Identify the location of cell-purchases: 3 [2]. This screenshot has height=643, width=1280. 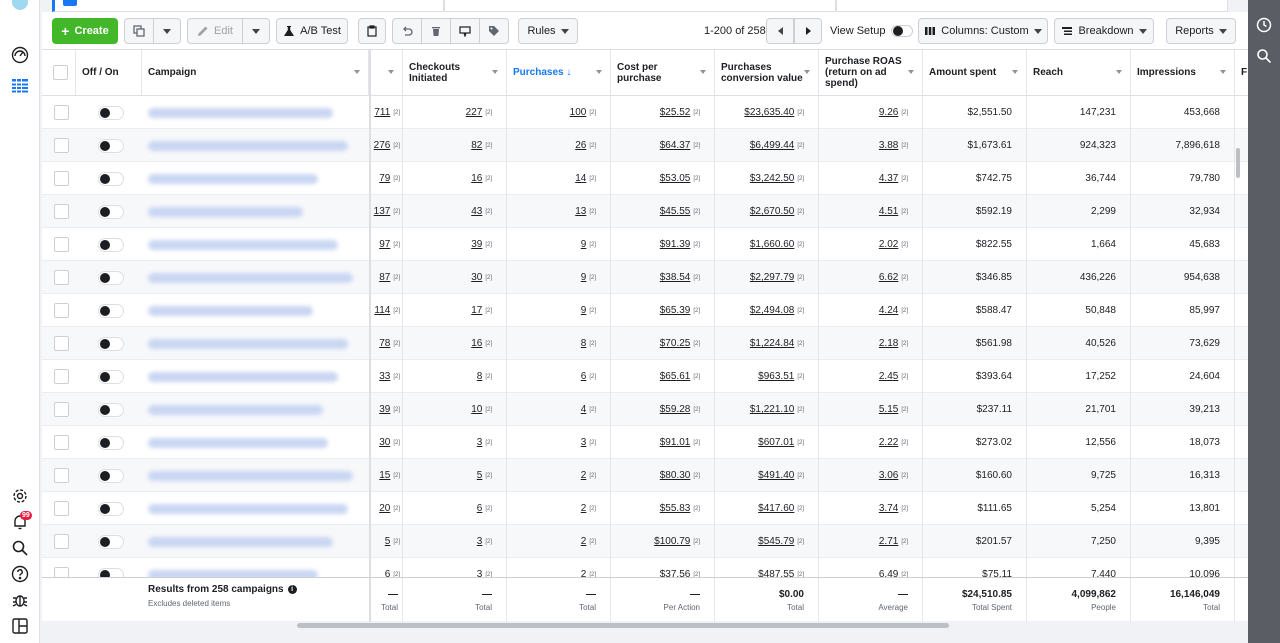
(559, 442).